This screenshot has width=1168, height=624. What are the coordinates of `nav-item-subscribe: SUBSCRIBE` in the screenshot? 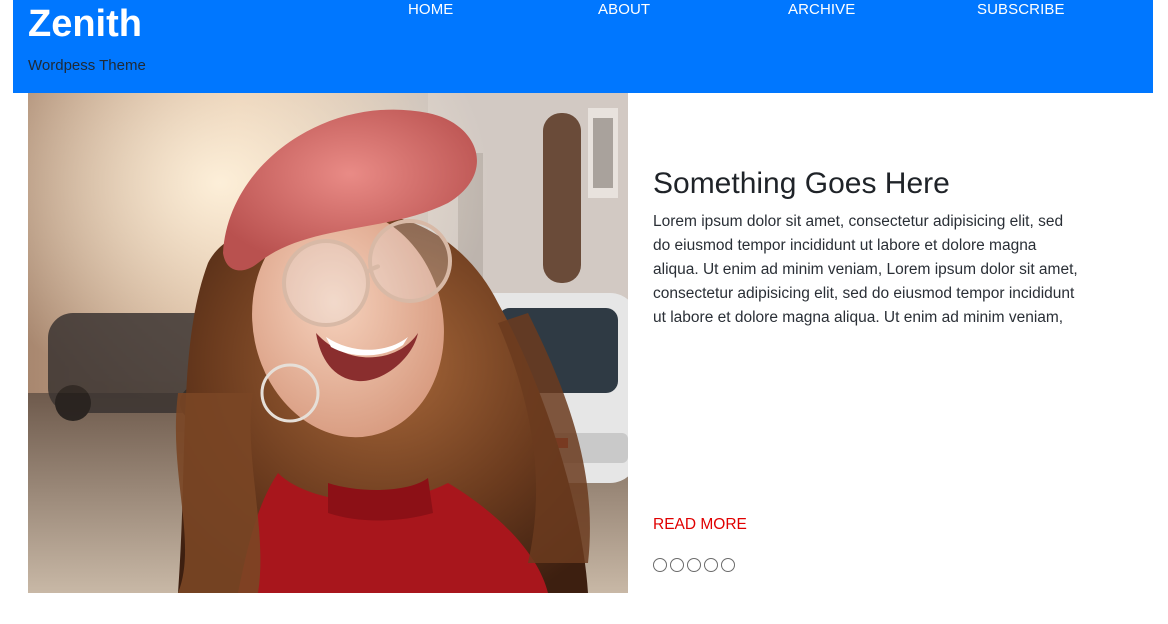 It's located at (1021, 10).